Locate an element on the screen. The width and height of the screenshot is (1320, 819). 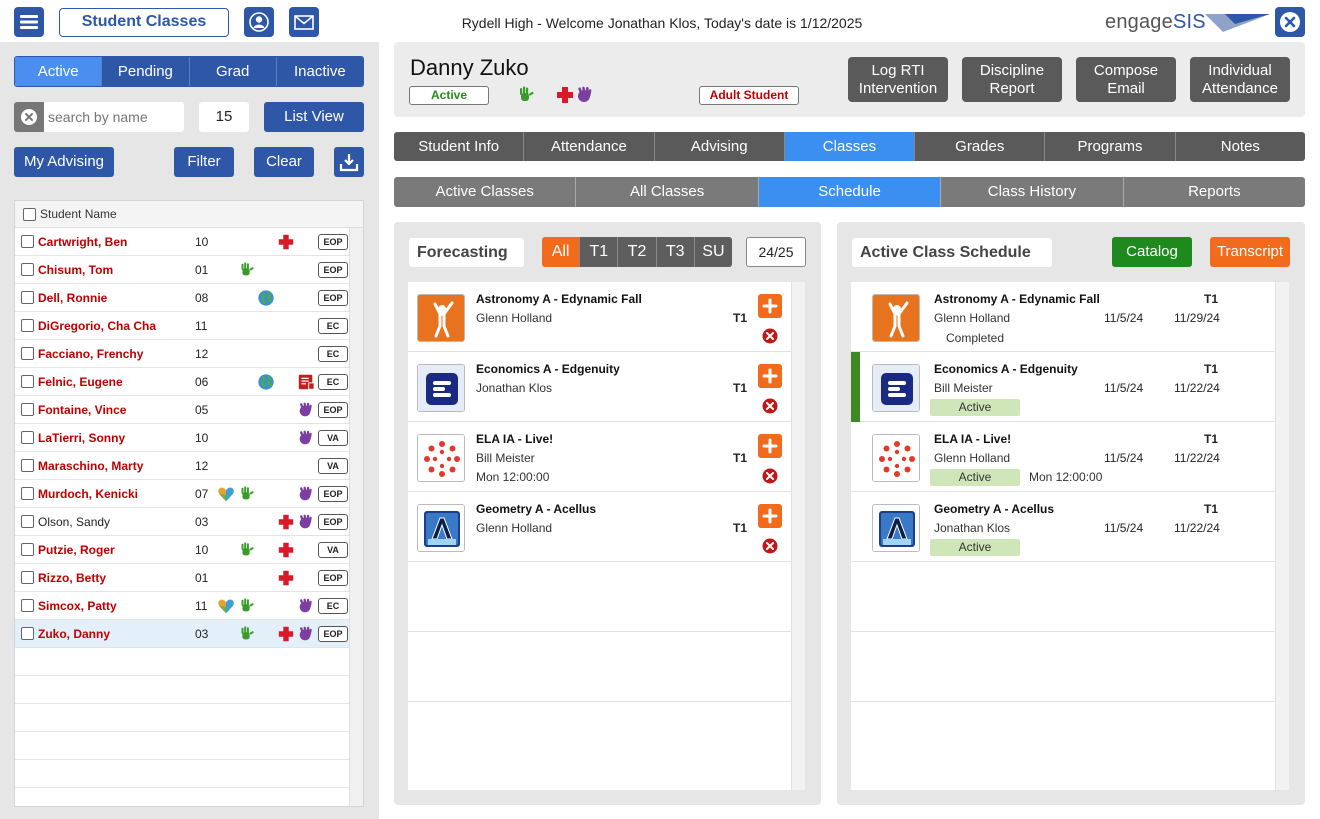
catalog-button: Catalog is located at coordinates (1152, 252).